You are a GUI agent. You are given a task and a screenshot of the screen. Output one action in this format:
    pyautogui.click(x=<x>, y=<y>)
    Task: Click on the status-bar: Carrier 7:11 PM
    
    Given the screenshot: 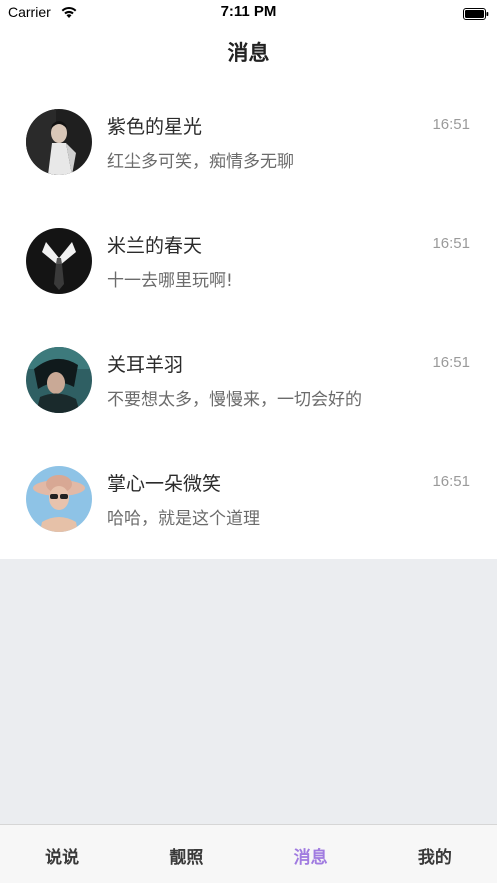 What is the action you would take?
    pyautogui.click(x=248, y=13)
    